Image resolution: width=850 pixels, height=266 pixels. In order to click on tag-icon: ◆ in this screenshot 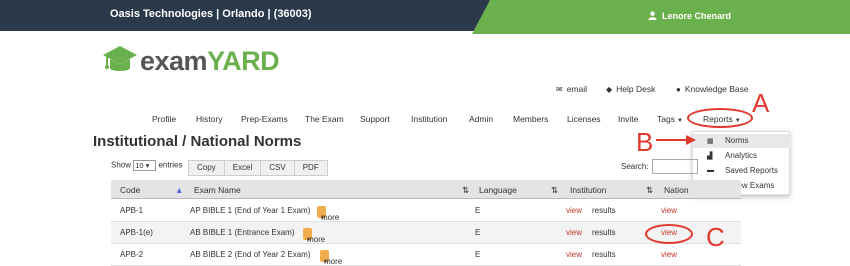, I will do `click(609, 89)`.